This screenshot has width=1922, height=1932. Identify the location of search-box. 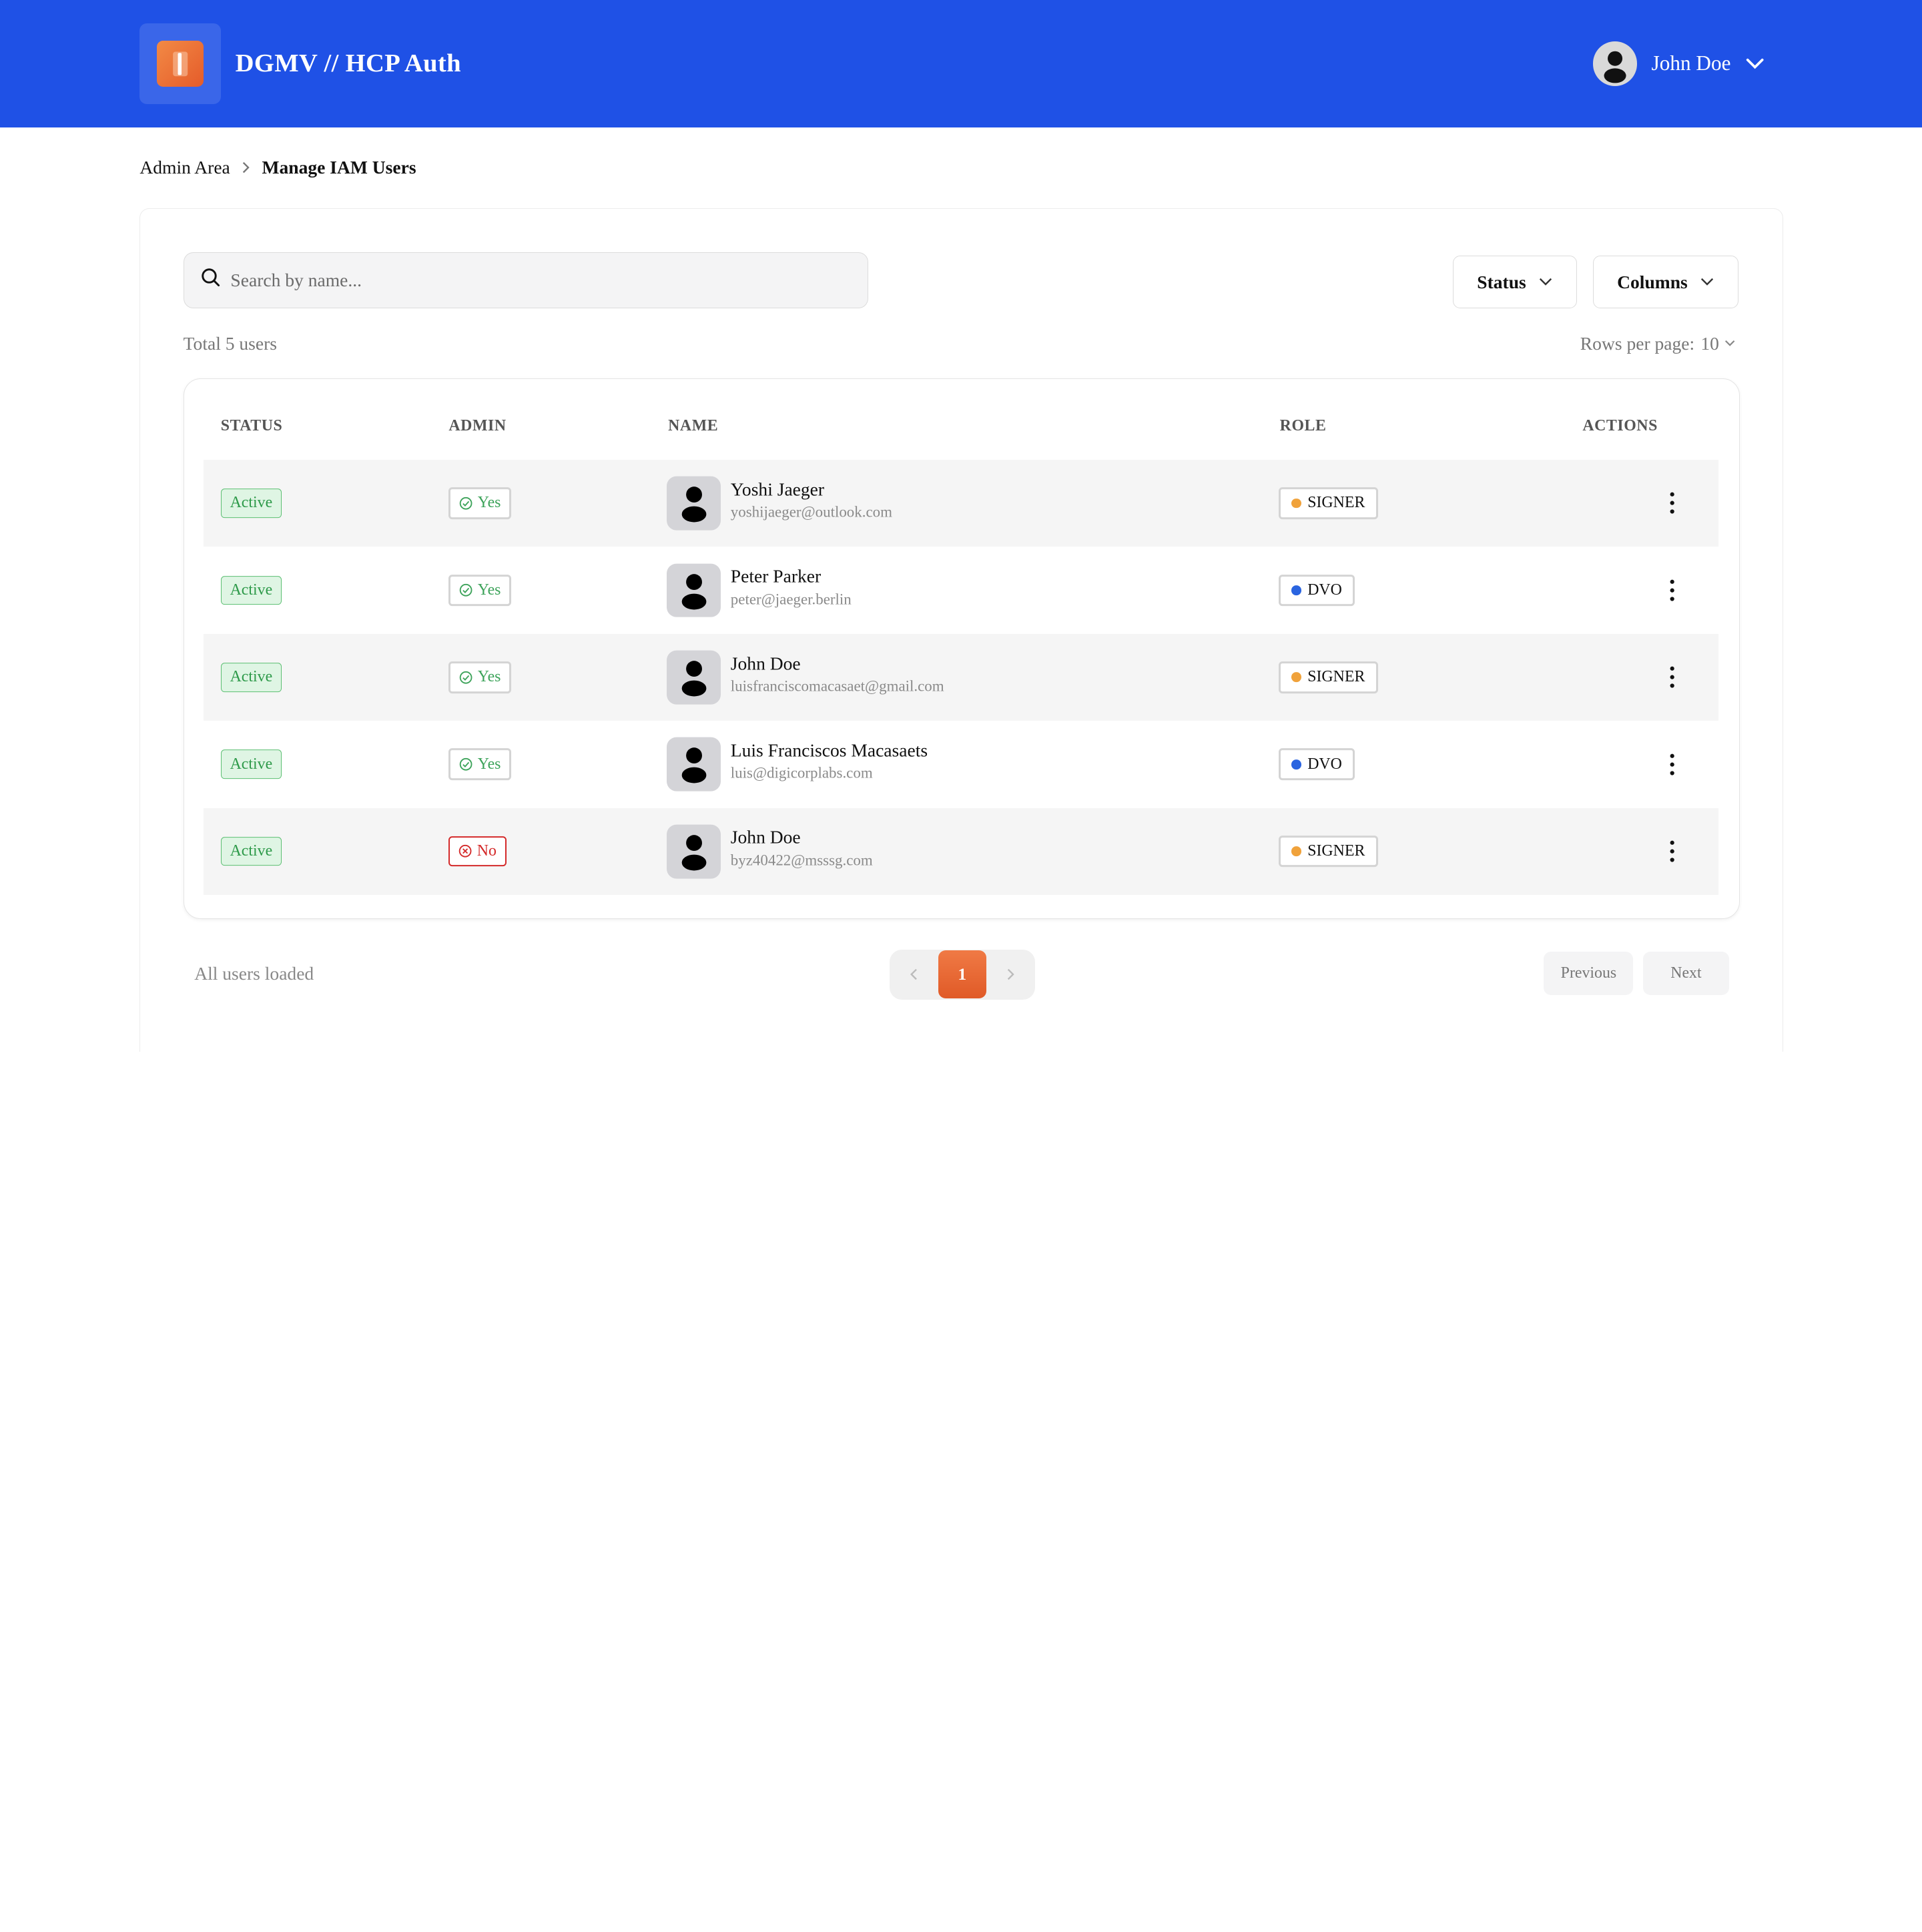
(526, 280).